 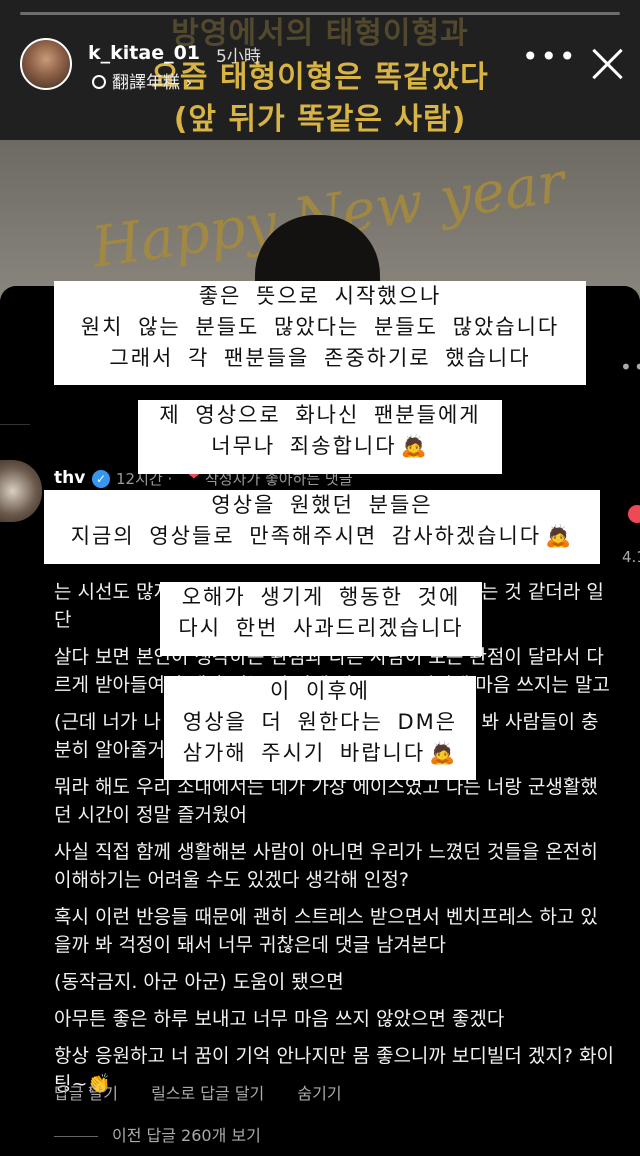 What do you see at coordinates (46, 64) in the screenshot?
I see `story-user-avatar` at bounding box center [46, 64].